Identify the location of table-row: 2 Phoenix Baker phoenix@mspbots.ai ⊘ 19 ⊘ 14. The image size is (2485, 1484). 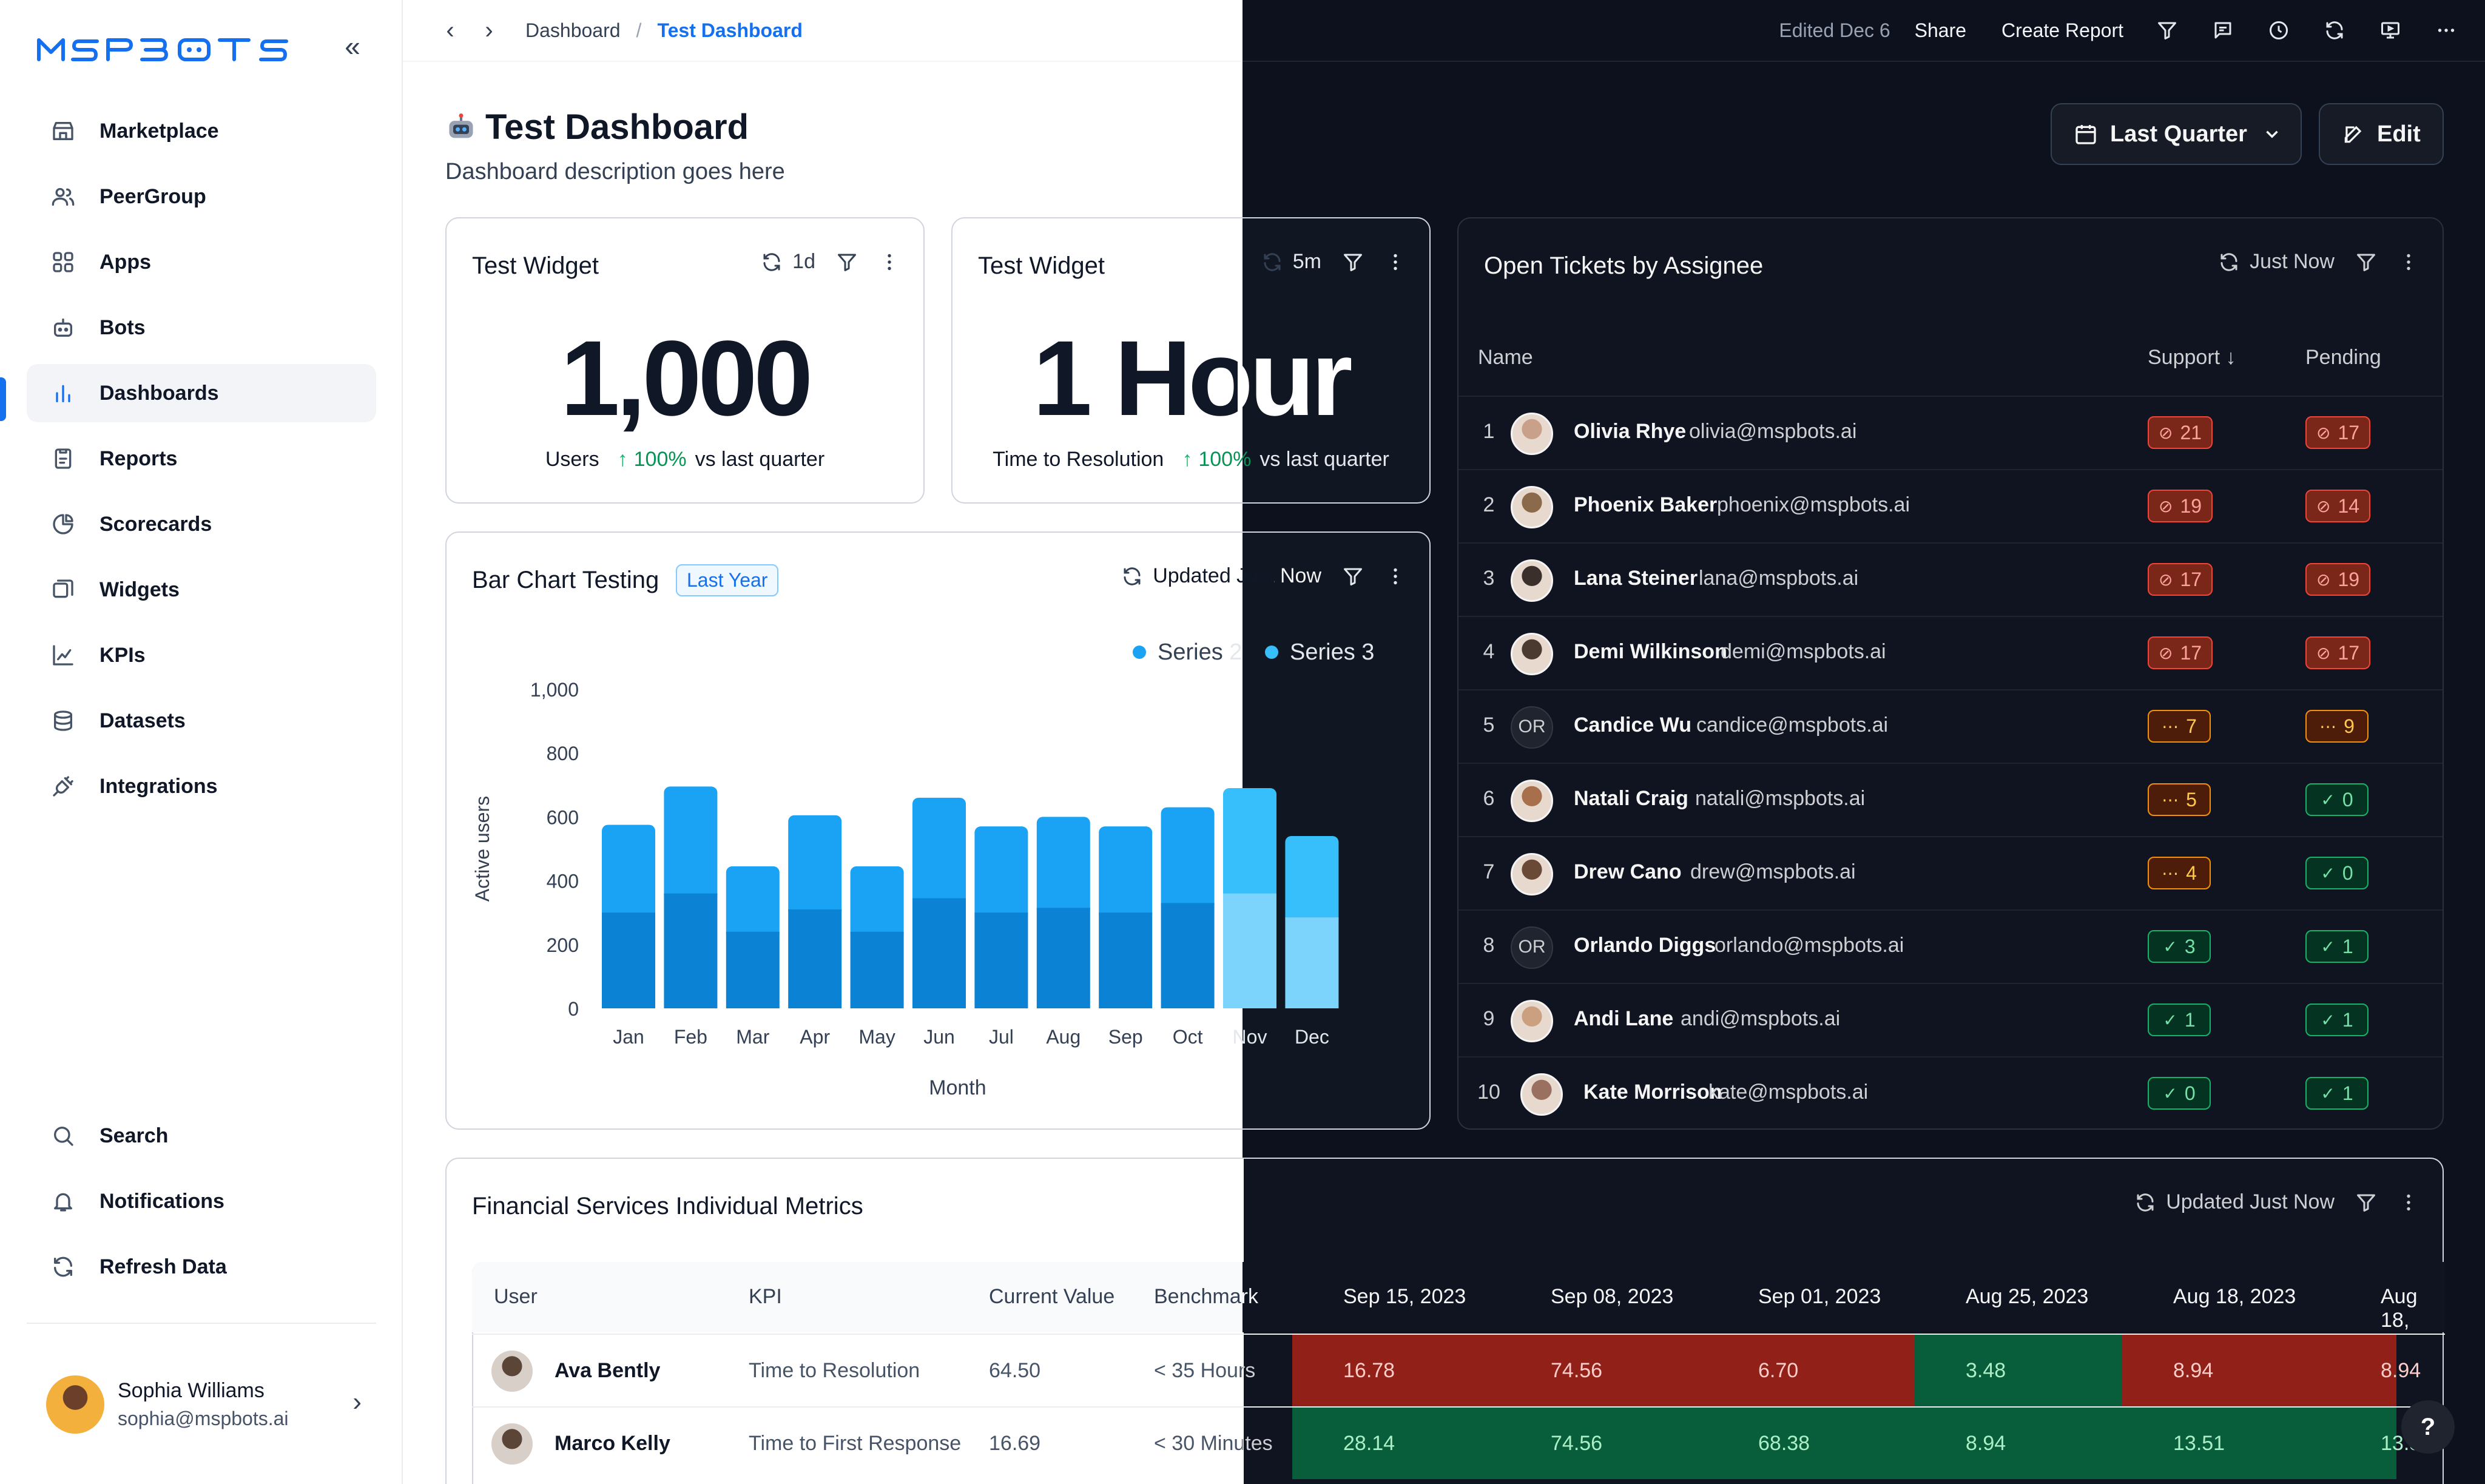
(1950, 506).